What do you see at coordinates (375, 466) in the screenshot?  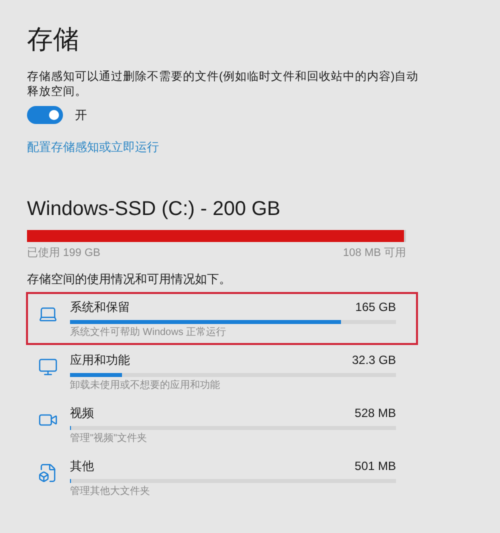 I see `category-size: 501 MB` at bounding box center [375, 466].